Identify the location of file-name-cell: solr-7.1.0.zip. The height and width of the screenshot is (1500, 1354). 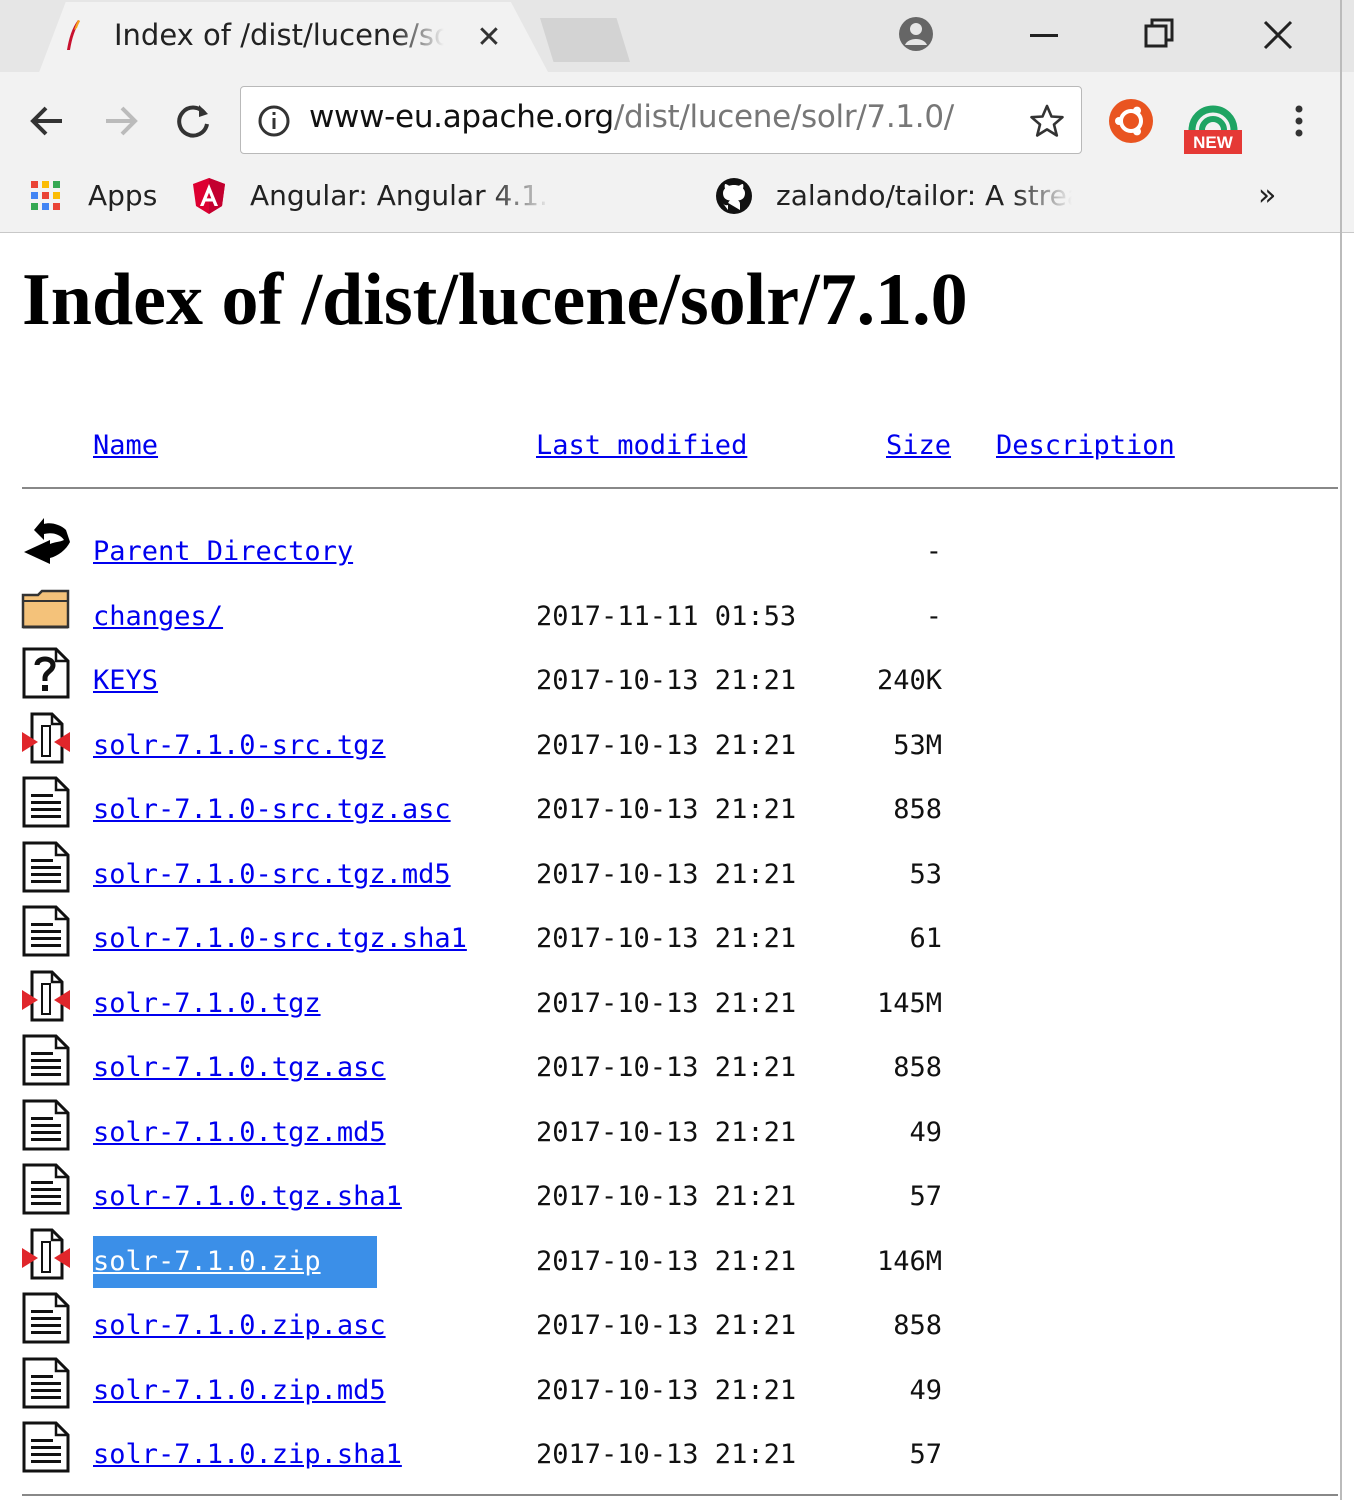
(235, 1261).